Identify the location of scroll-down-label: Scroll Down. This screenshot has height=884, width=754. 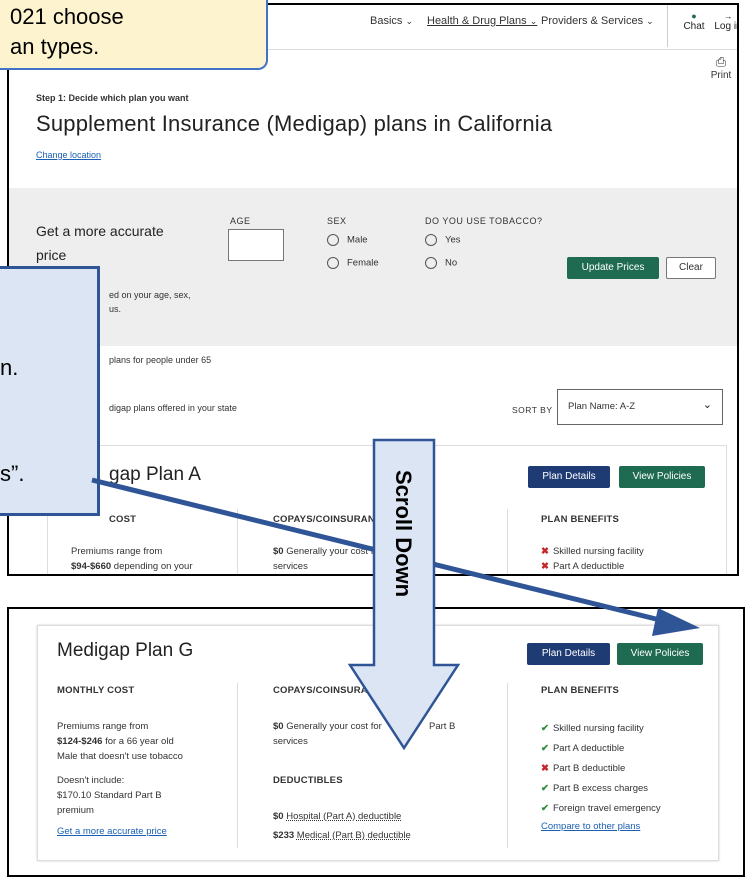
(403, 534).